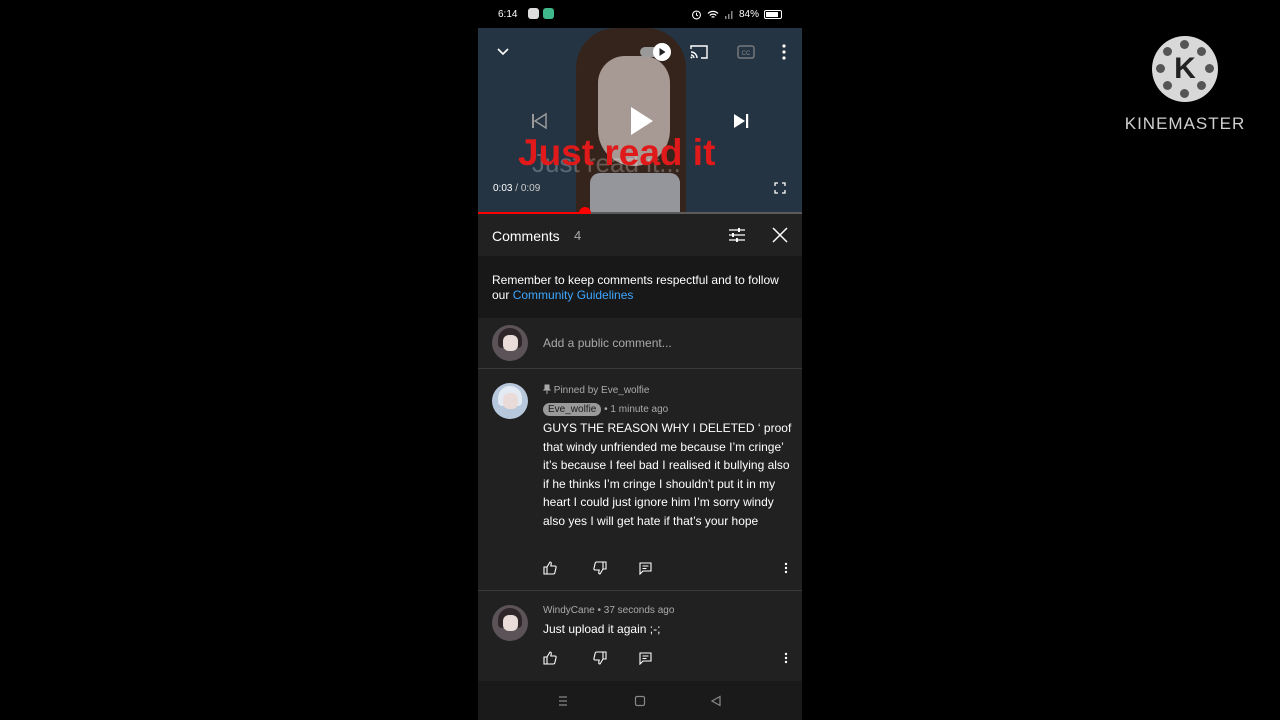 The image size is (1280, 720). What do you see at coordinates (548, 13) in the screenshot?
I see `app-notification-icon` at bounding box center [548, 13].